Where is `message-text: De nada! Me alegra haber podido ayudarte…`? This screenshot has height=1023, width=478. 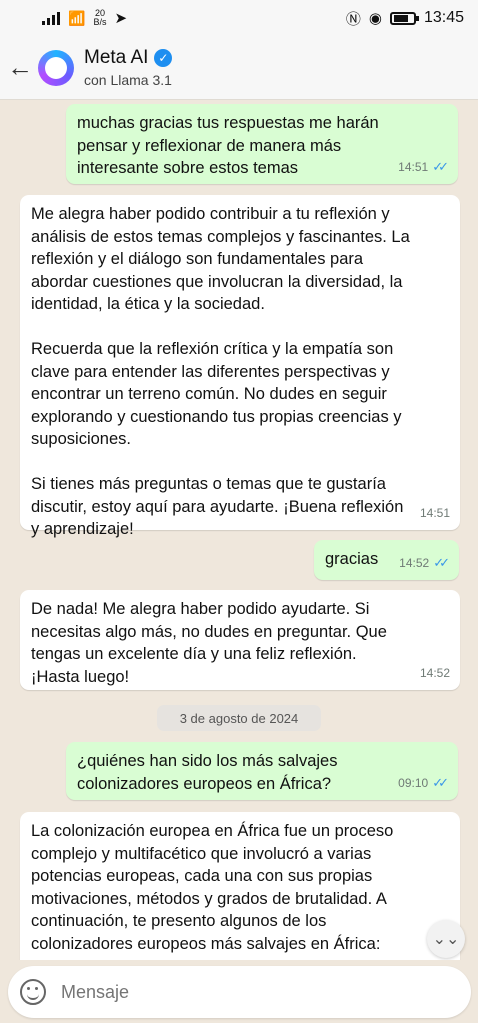
message-text: De nada! Me alegra haber podido ayudarte… is located at coordinates (209, 643).